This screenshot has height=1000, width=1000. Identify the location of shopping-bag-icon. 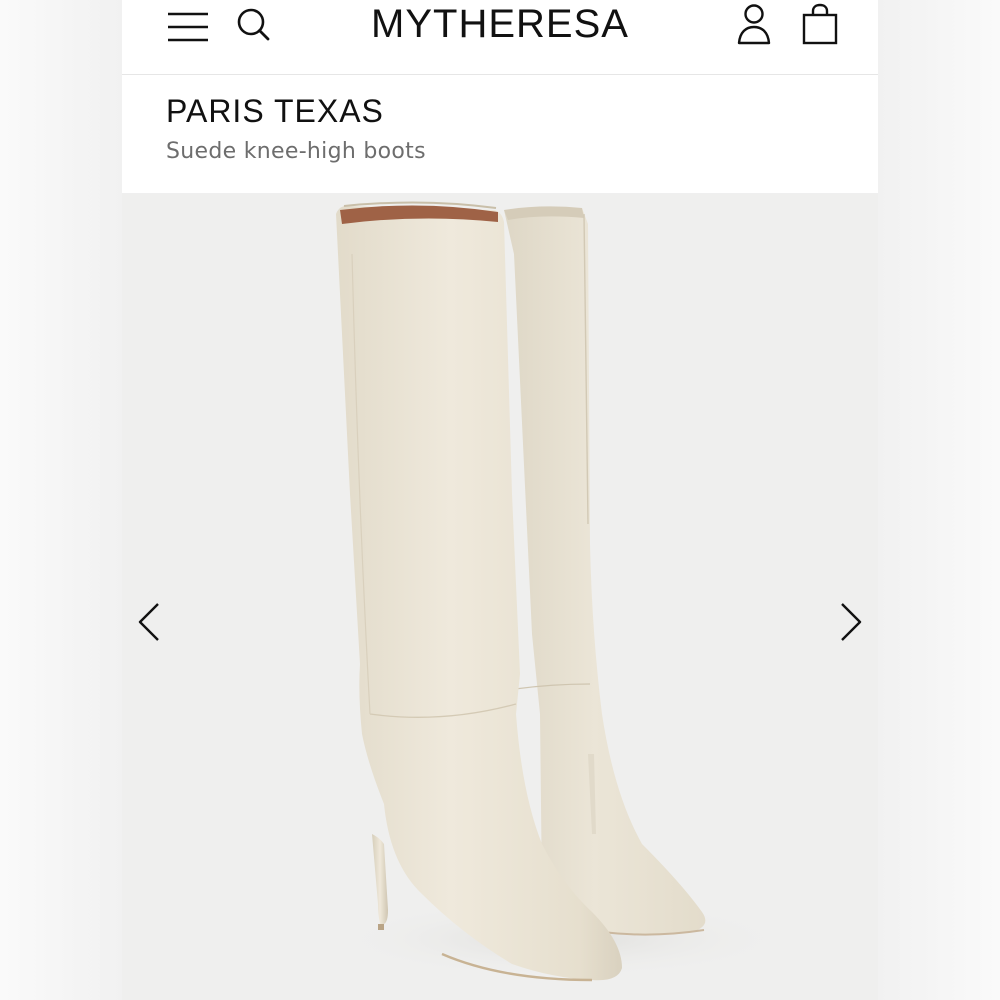
(820, 24).